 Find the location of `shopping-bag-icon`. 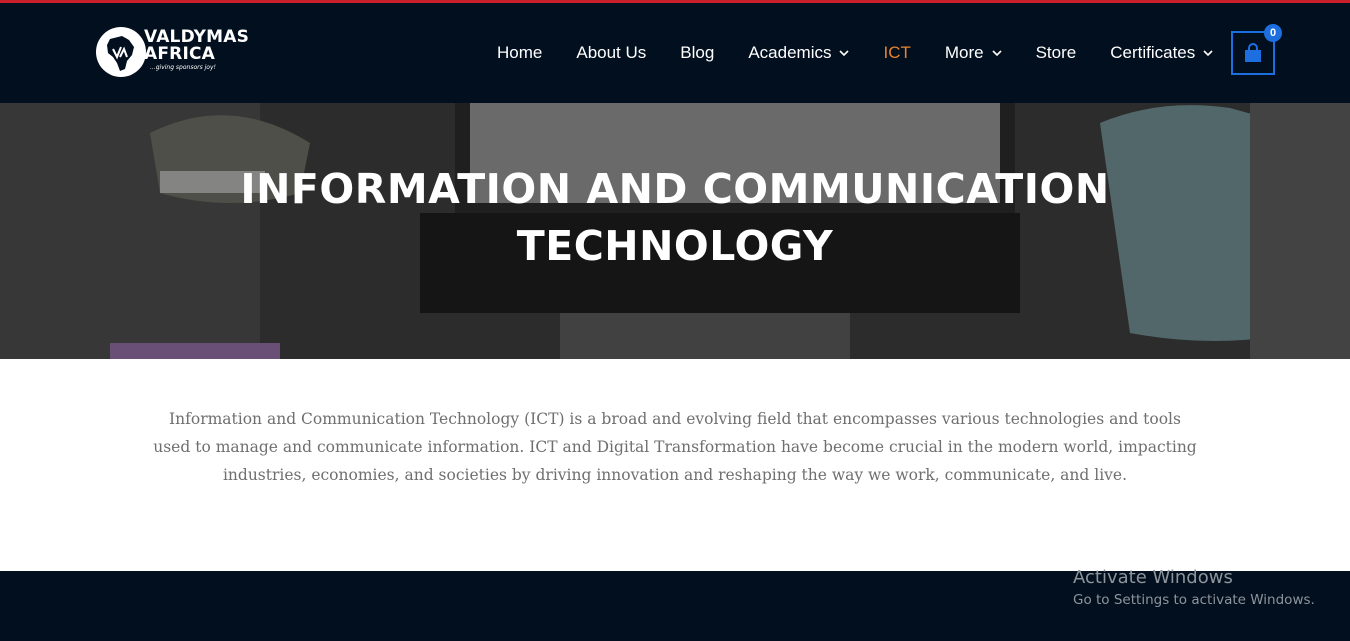

shopping-bag-icon is located at coordinates (1253, 52).